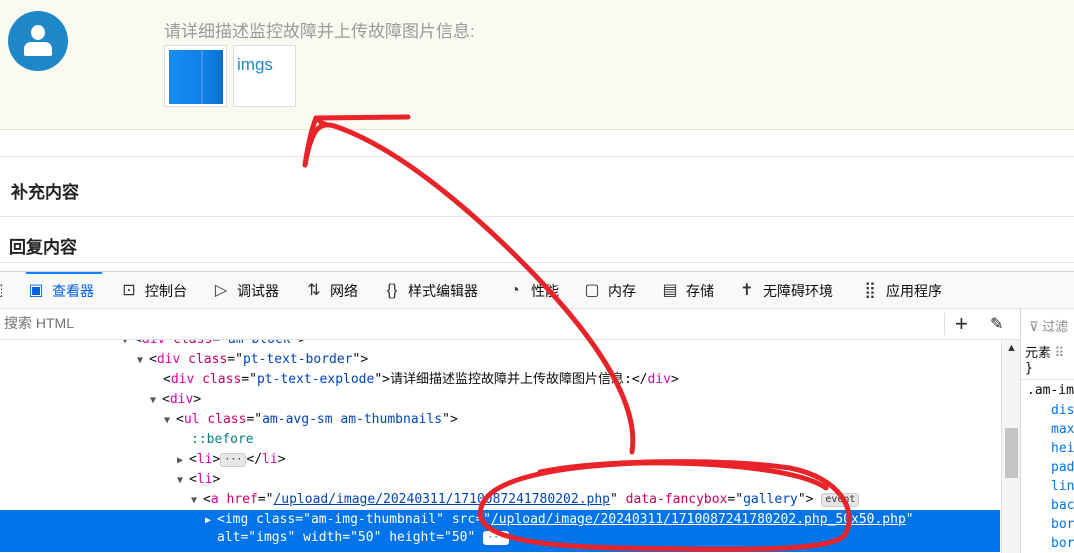 This screenshot has height=553, width=1074. Describe the element at coordinates (1062, 448) in the screenshot. I see `css-property: hei` at that location.